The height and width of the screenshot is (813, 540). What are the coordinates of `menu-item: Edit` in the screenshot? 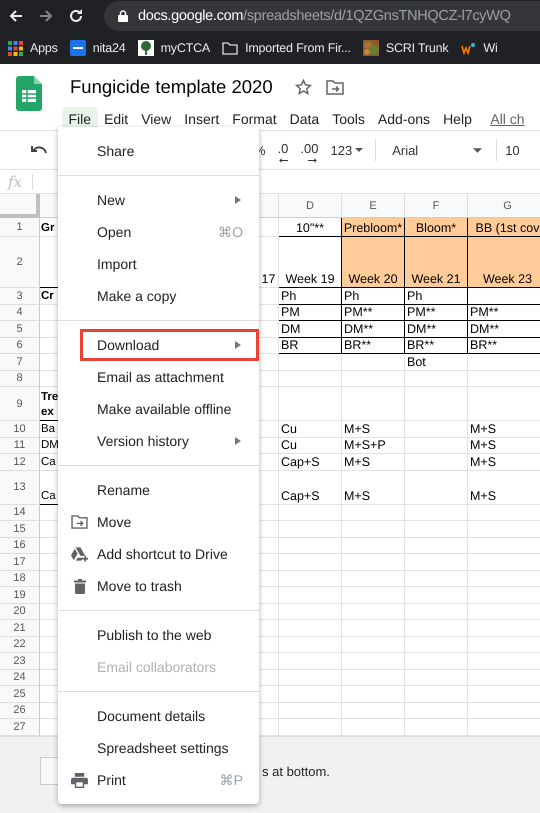 It's located at (116, 119).